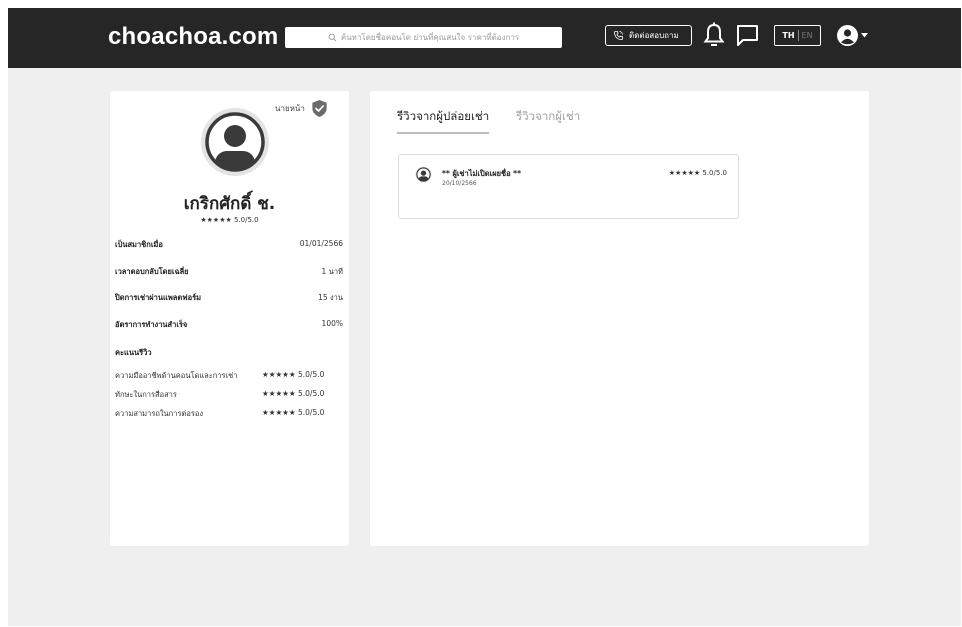 The width and height of the screenshot is (962, 627). I want to click on verified-agent-badge: นายหน้า, so click(302, 108).